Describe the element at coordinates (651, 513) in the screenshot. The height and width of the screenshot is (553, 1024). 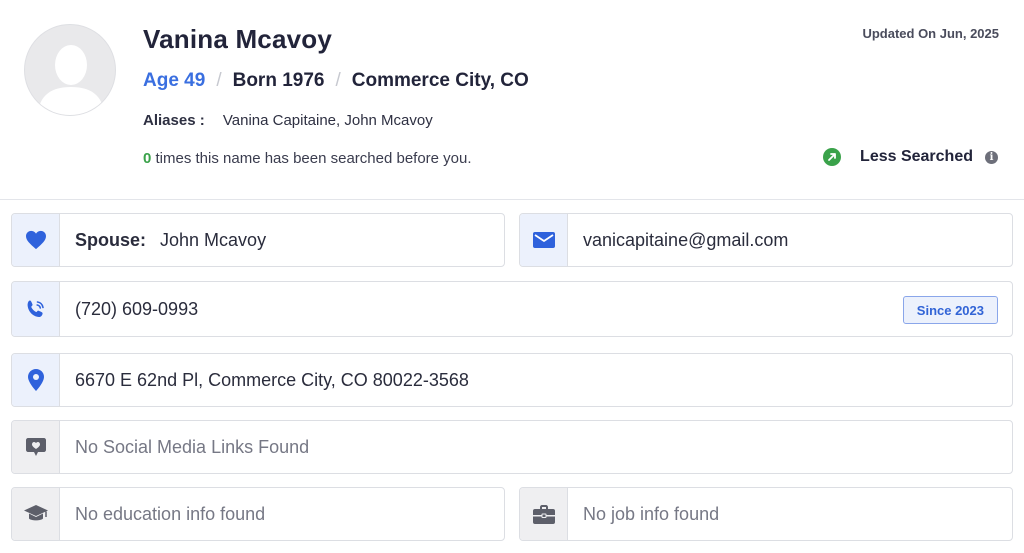
I see `job-value: No job info found` at that location.